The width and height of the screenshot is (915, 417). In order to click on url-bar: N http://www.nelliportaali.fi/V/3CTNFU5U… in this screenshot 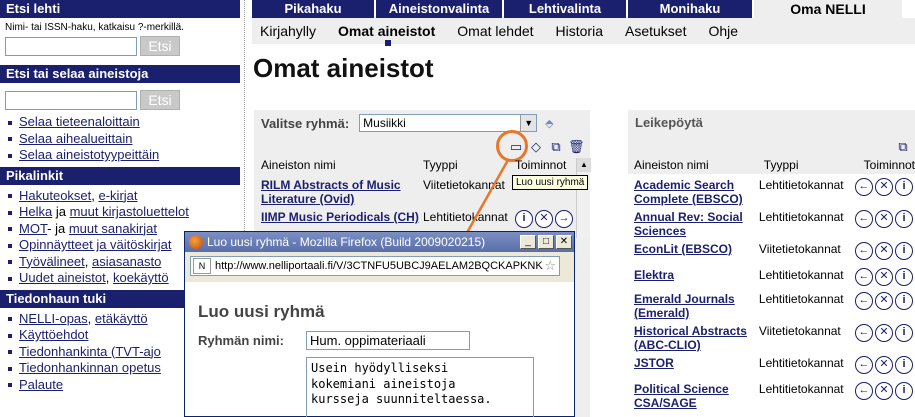, I will do `click(375, 266)`.